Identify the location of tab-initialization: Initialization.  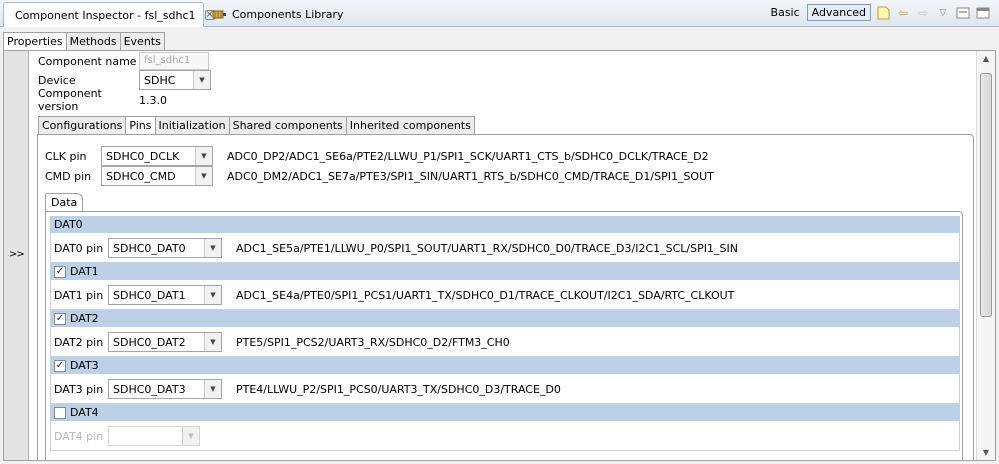
(192, 125).